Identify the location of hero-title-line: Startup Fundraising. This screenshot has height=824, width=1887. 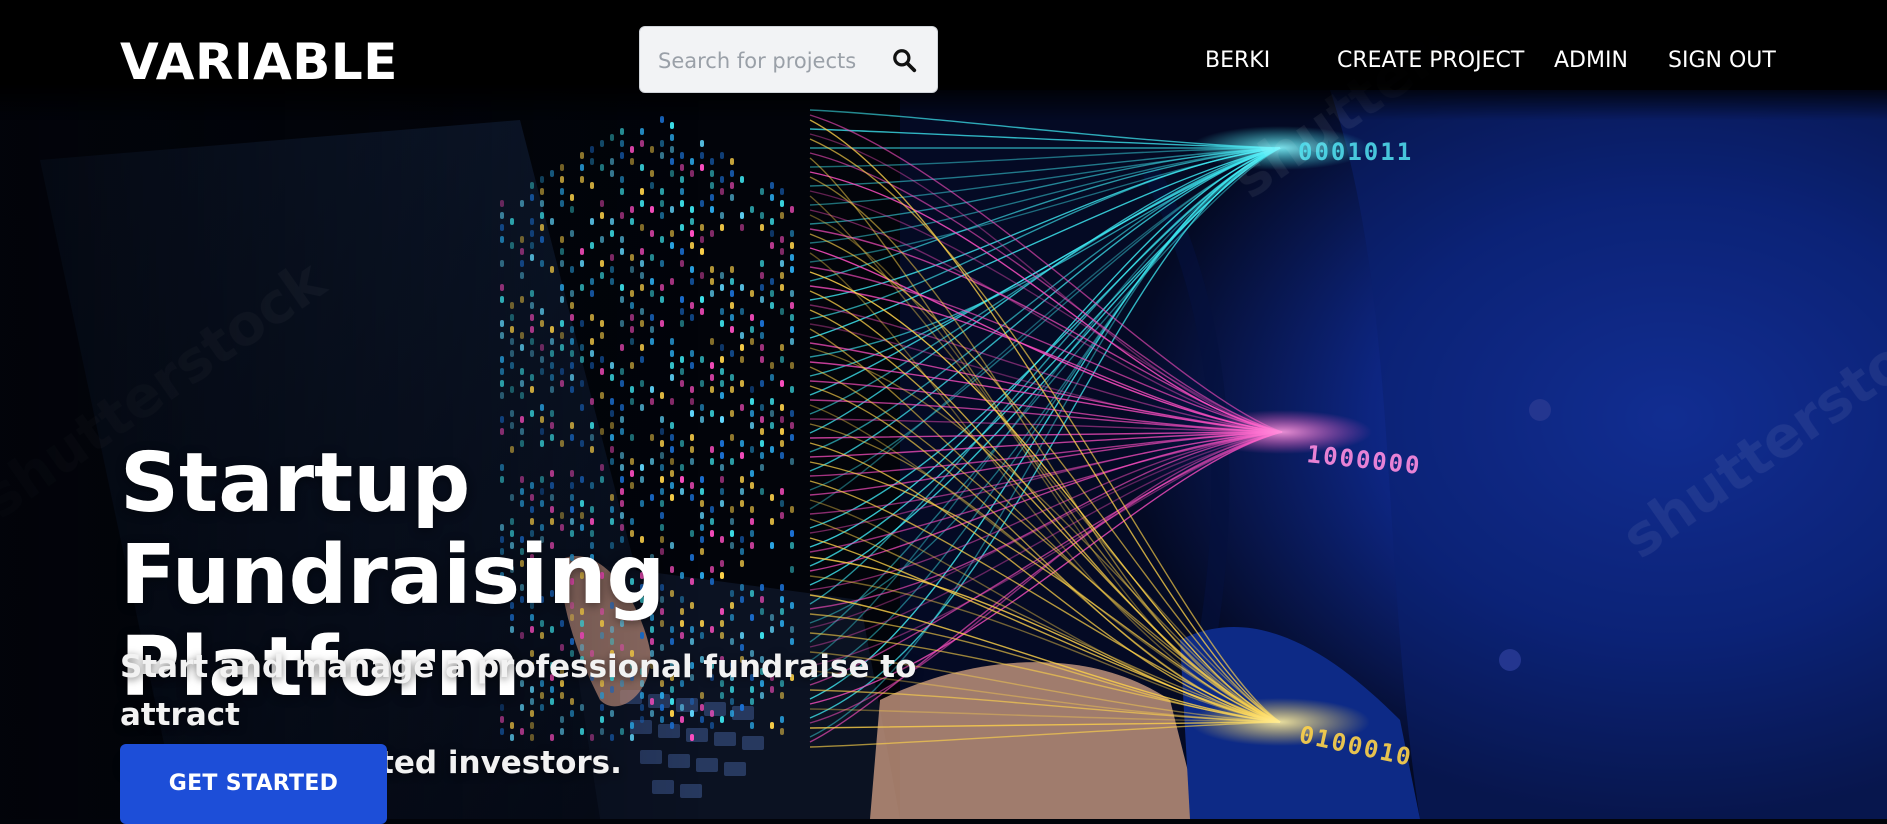
(393, 529).